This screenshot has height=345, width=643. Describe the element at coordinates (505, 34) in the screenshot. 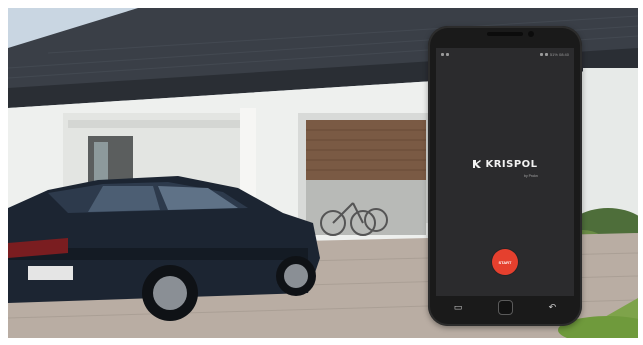

I see `speaker-grille` at that location.